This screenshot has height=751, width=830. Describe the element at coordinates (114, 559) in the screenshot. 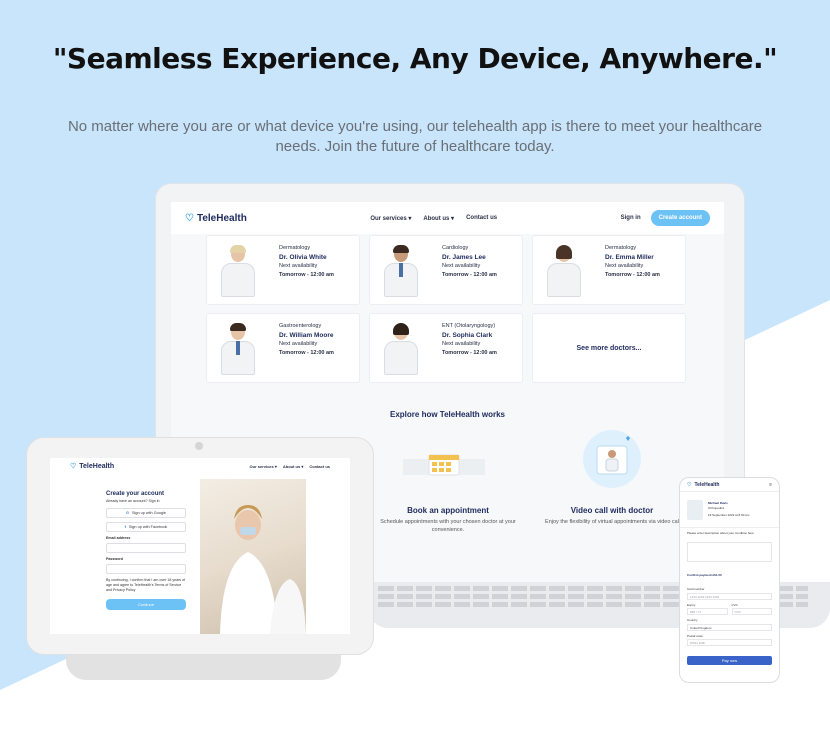

I see `password-label: Password` at that location.